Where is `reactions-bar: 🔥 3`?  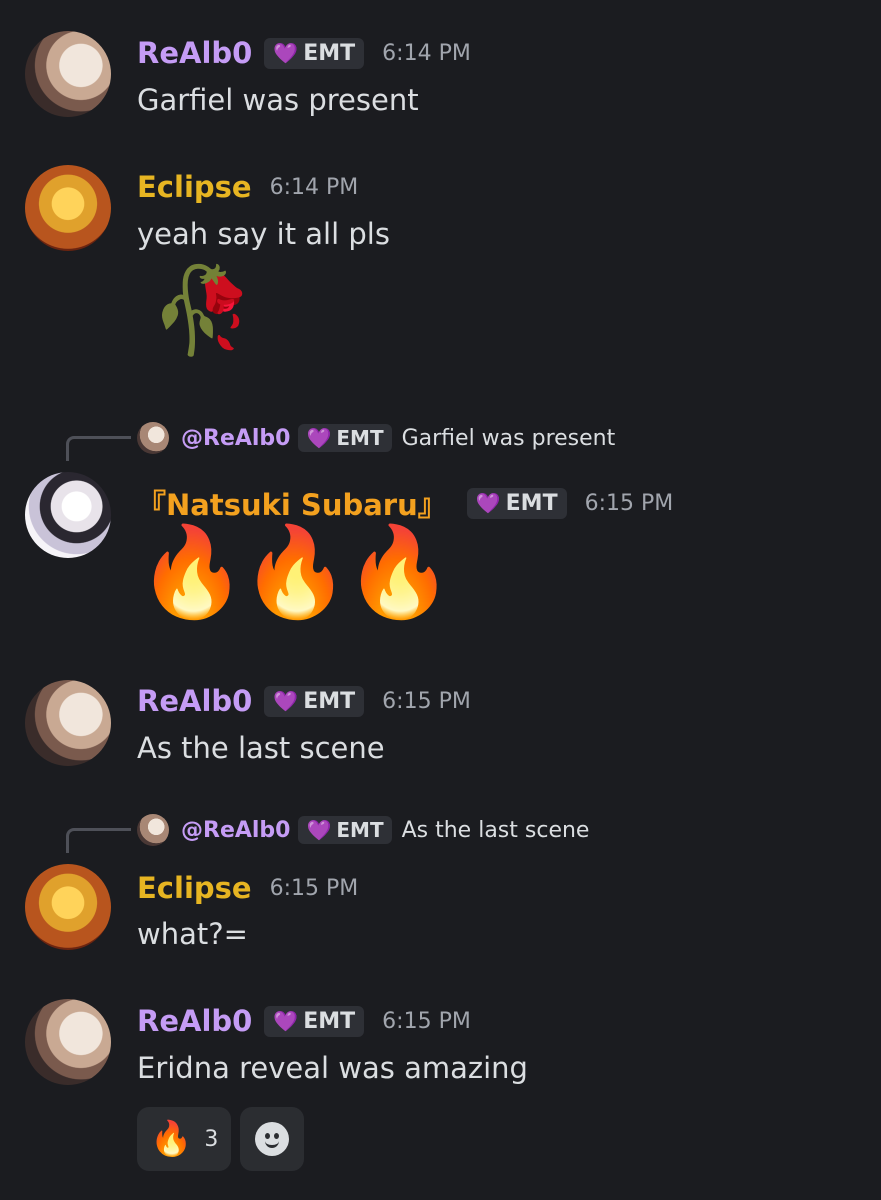 reactions-bar: 🔥 3 is located at coordinates (221, 1139).